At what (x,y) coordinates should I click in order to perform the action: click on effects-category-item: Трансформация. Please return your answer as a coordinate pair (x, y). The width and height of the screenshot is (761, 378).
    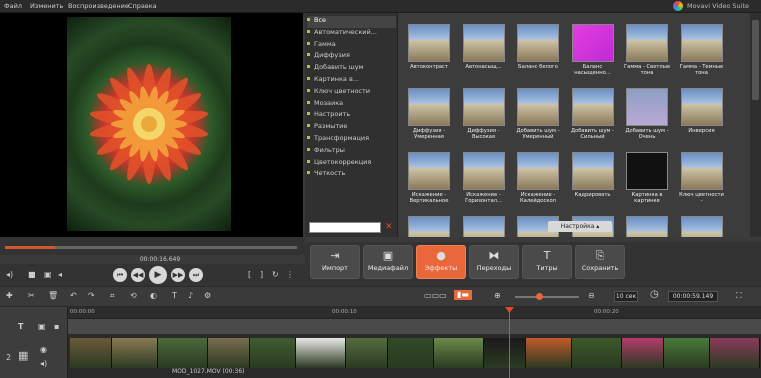
    Looking at the image, I should click on (351, 140).